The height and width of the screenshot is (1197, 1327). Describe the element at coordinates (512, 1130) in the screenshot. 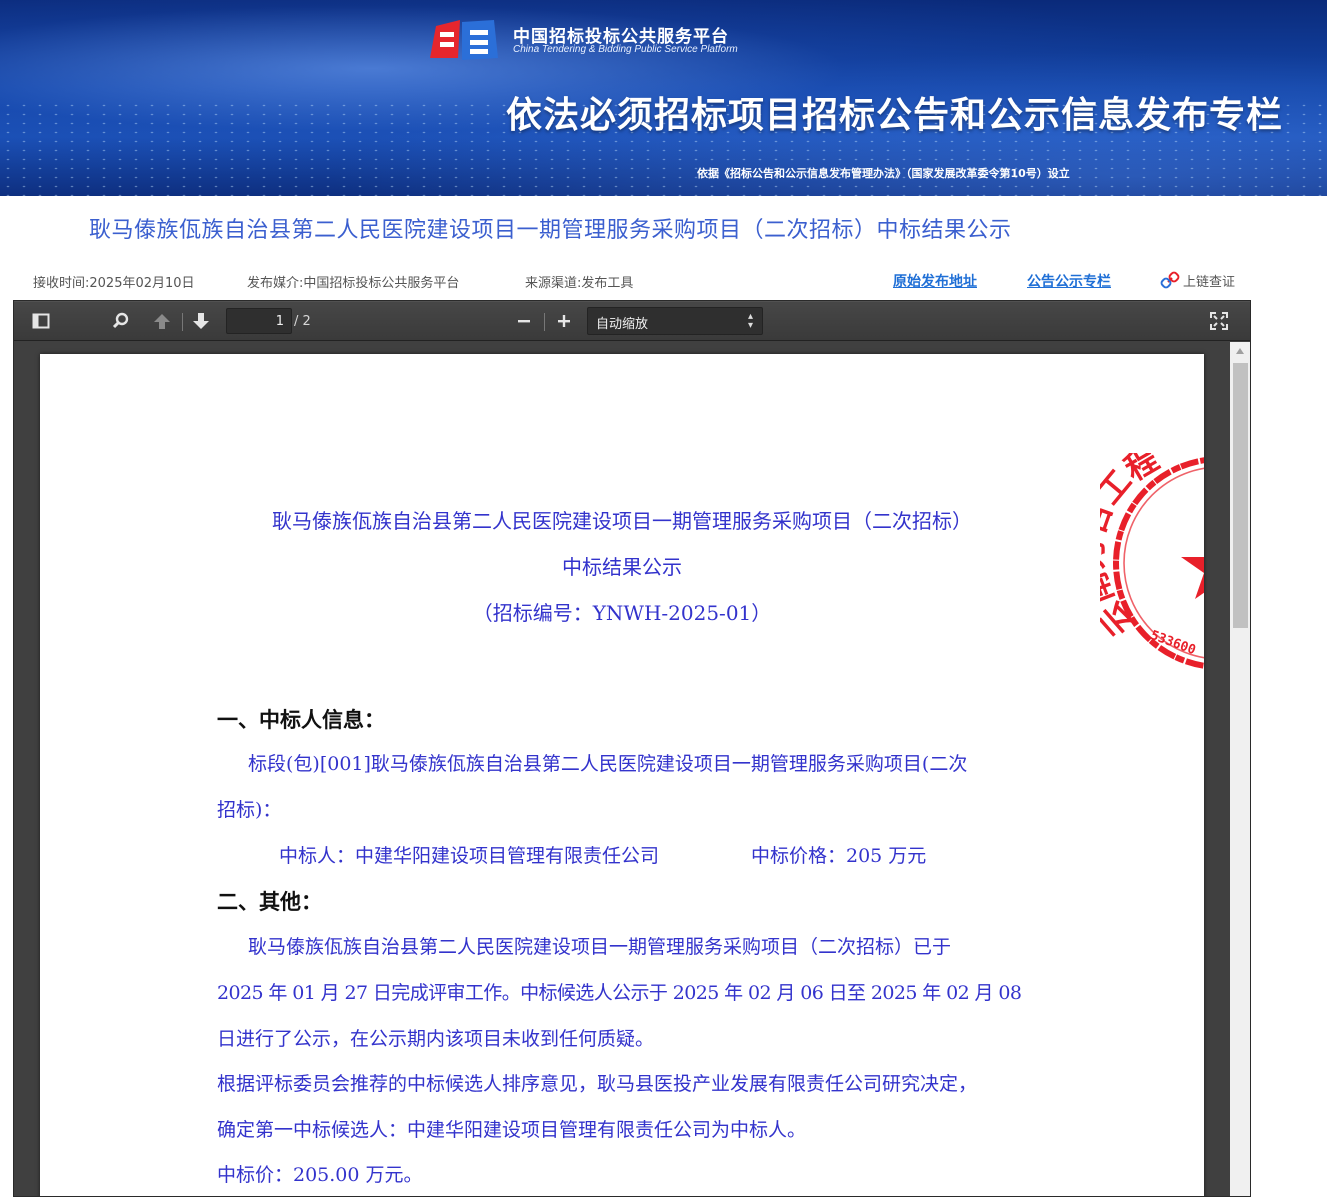

I see `para2-line2: 确定第一中标候选人：中建华阳建设项目管理有限责任公司为中标人。` at that location.